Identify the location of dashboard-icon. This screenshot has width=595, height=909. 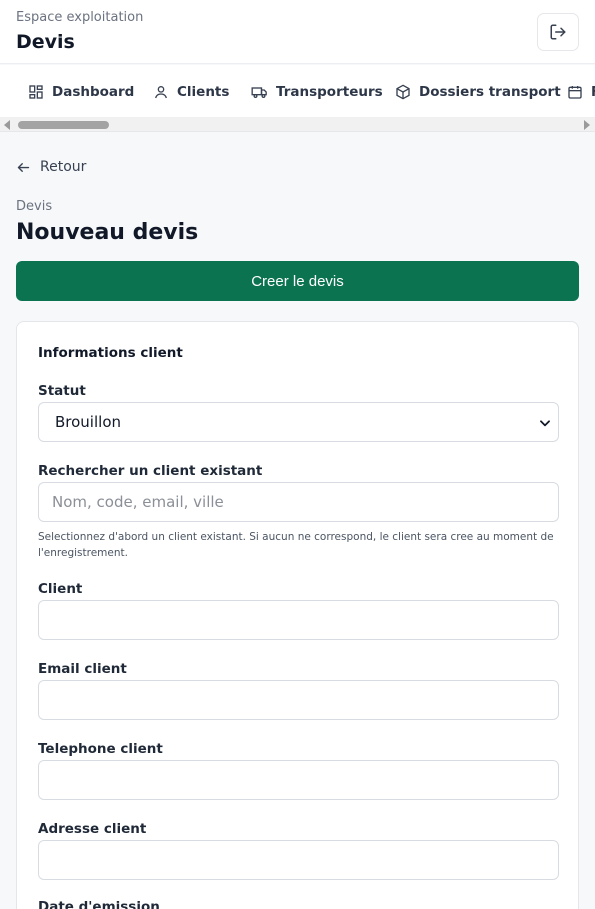
(36, 92).